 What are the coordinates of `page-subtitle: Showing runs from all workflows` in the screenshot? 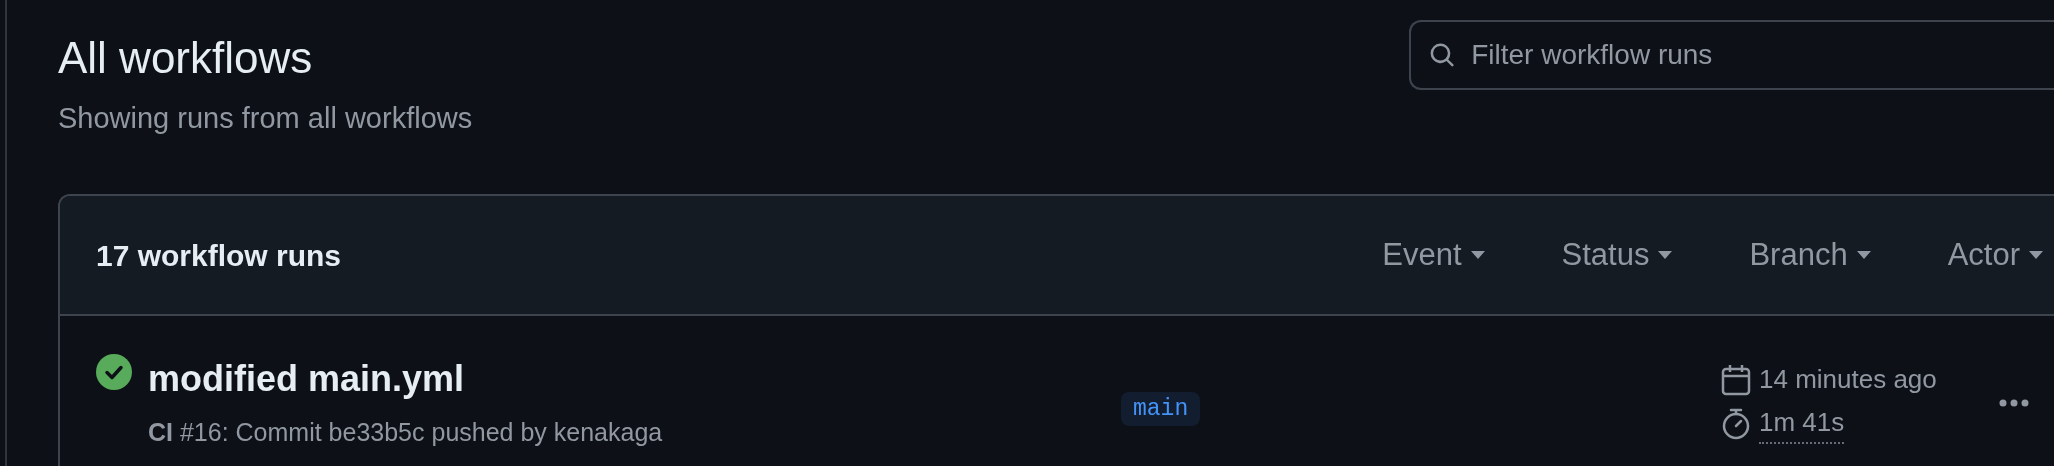 It's located at (265, 118).